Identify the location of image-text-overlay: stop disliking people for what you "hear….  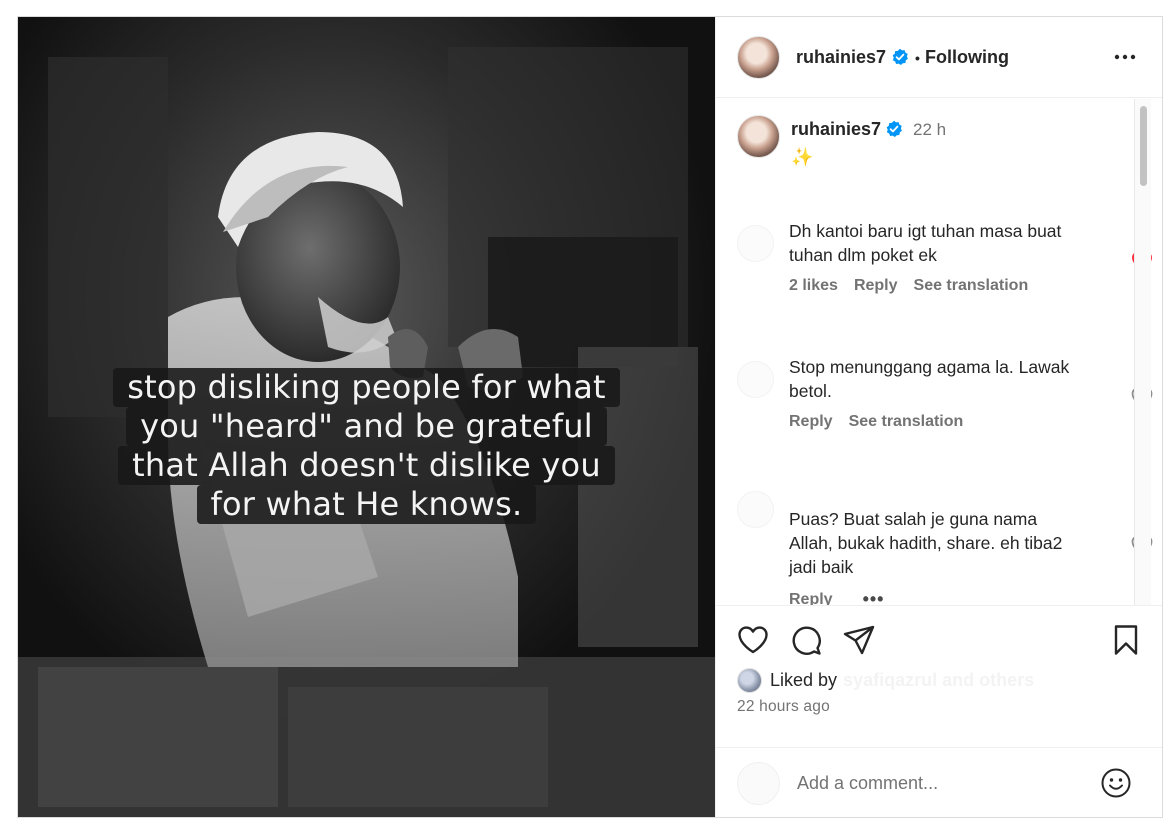
(366, 446).